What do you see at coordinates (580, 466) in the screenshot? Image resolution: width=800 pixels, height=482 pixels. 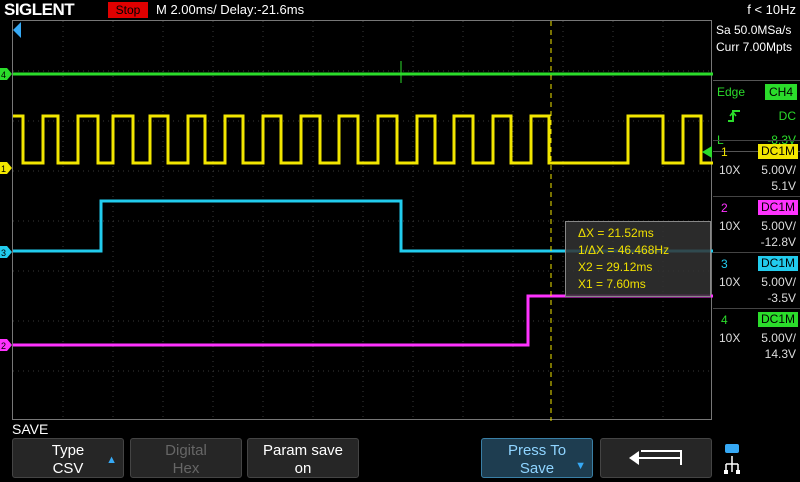 I see `arrow-down-icon: ▼` at bounding box center [580, 466].